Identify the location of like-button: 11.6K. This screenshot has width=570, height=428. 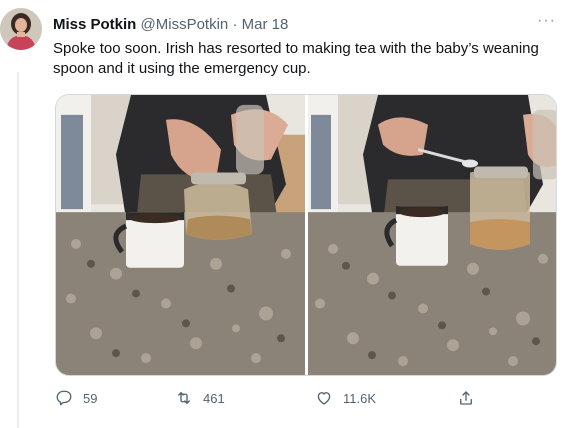
(345, 398).